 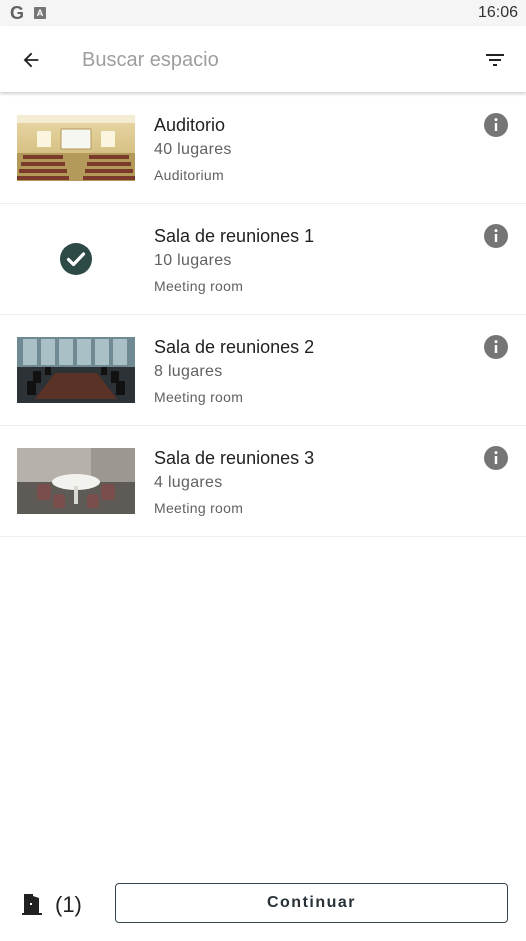 I want to click on room-capacity: 8 lugares, so click(x=188, y=371).